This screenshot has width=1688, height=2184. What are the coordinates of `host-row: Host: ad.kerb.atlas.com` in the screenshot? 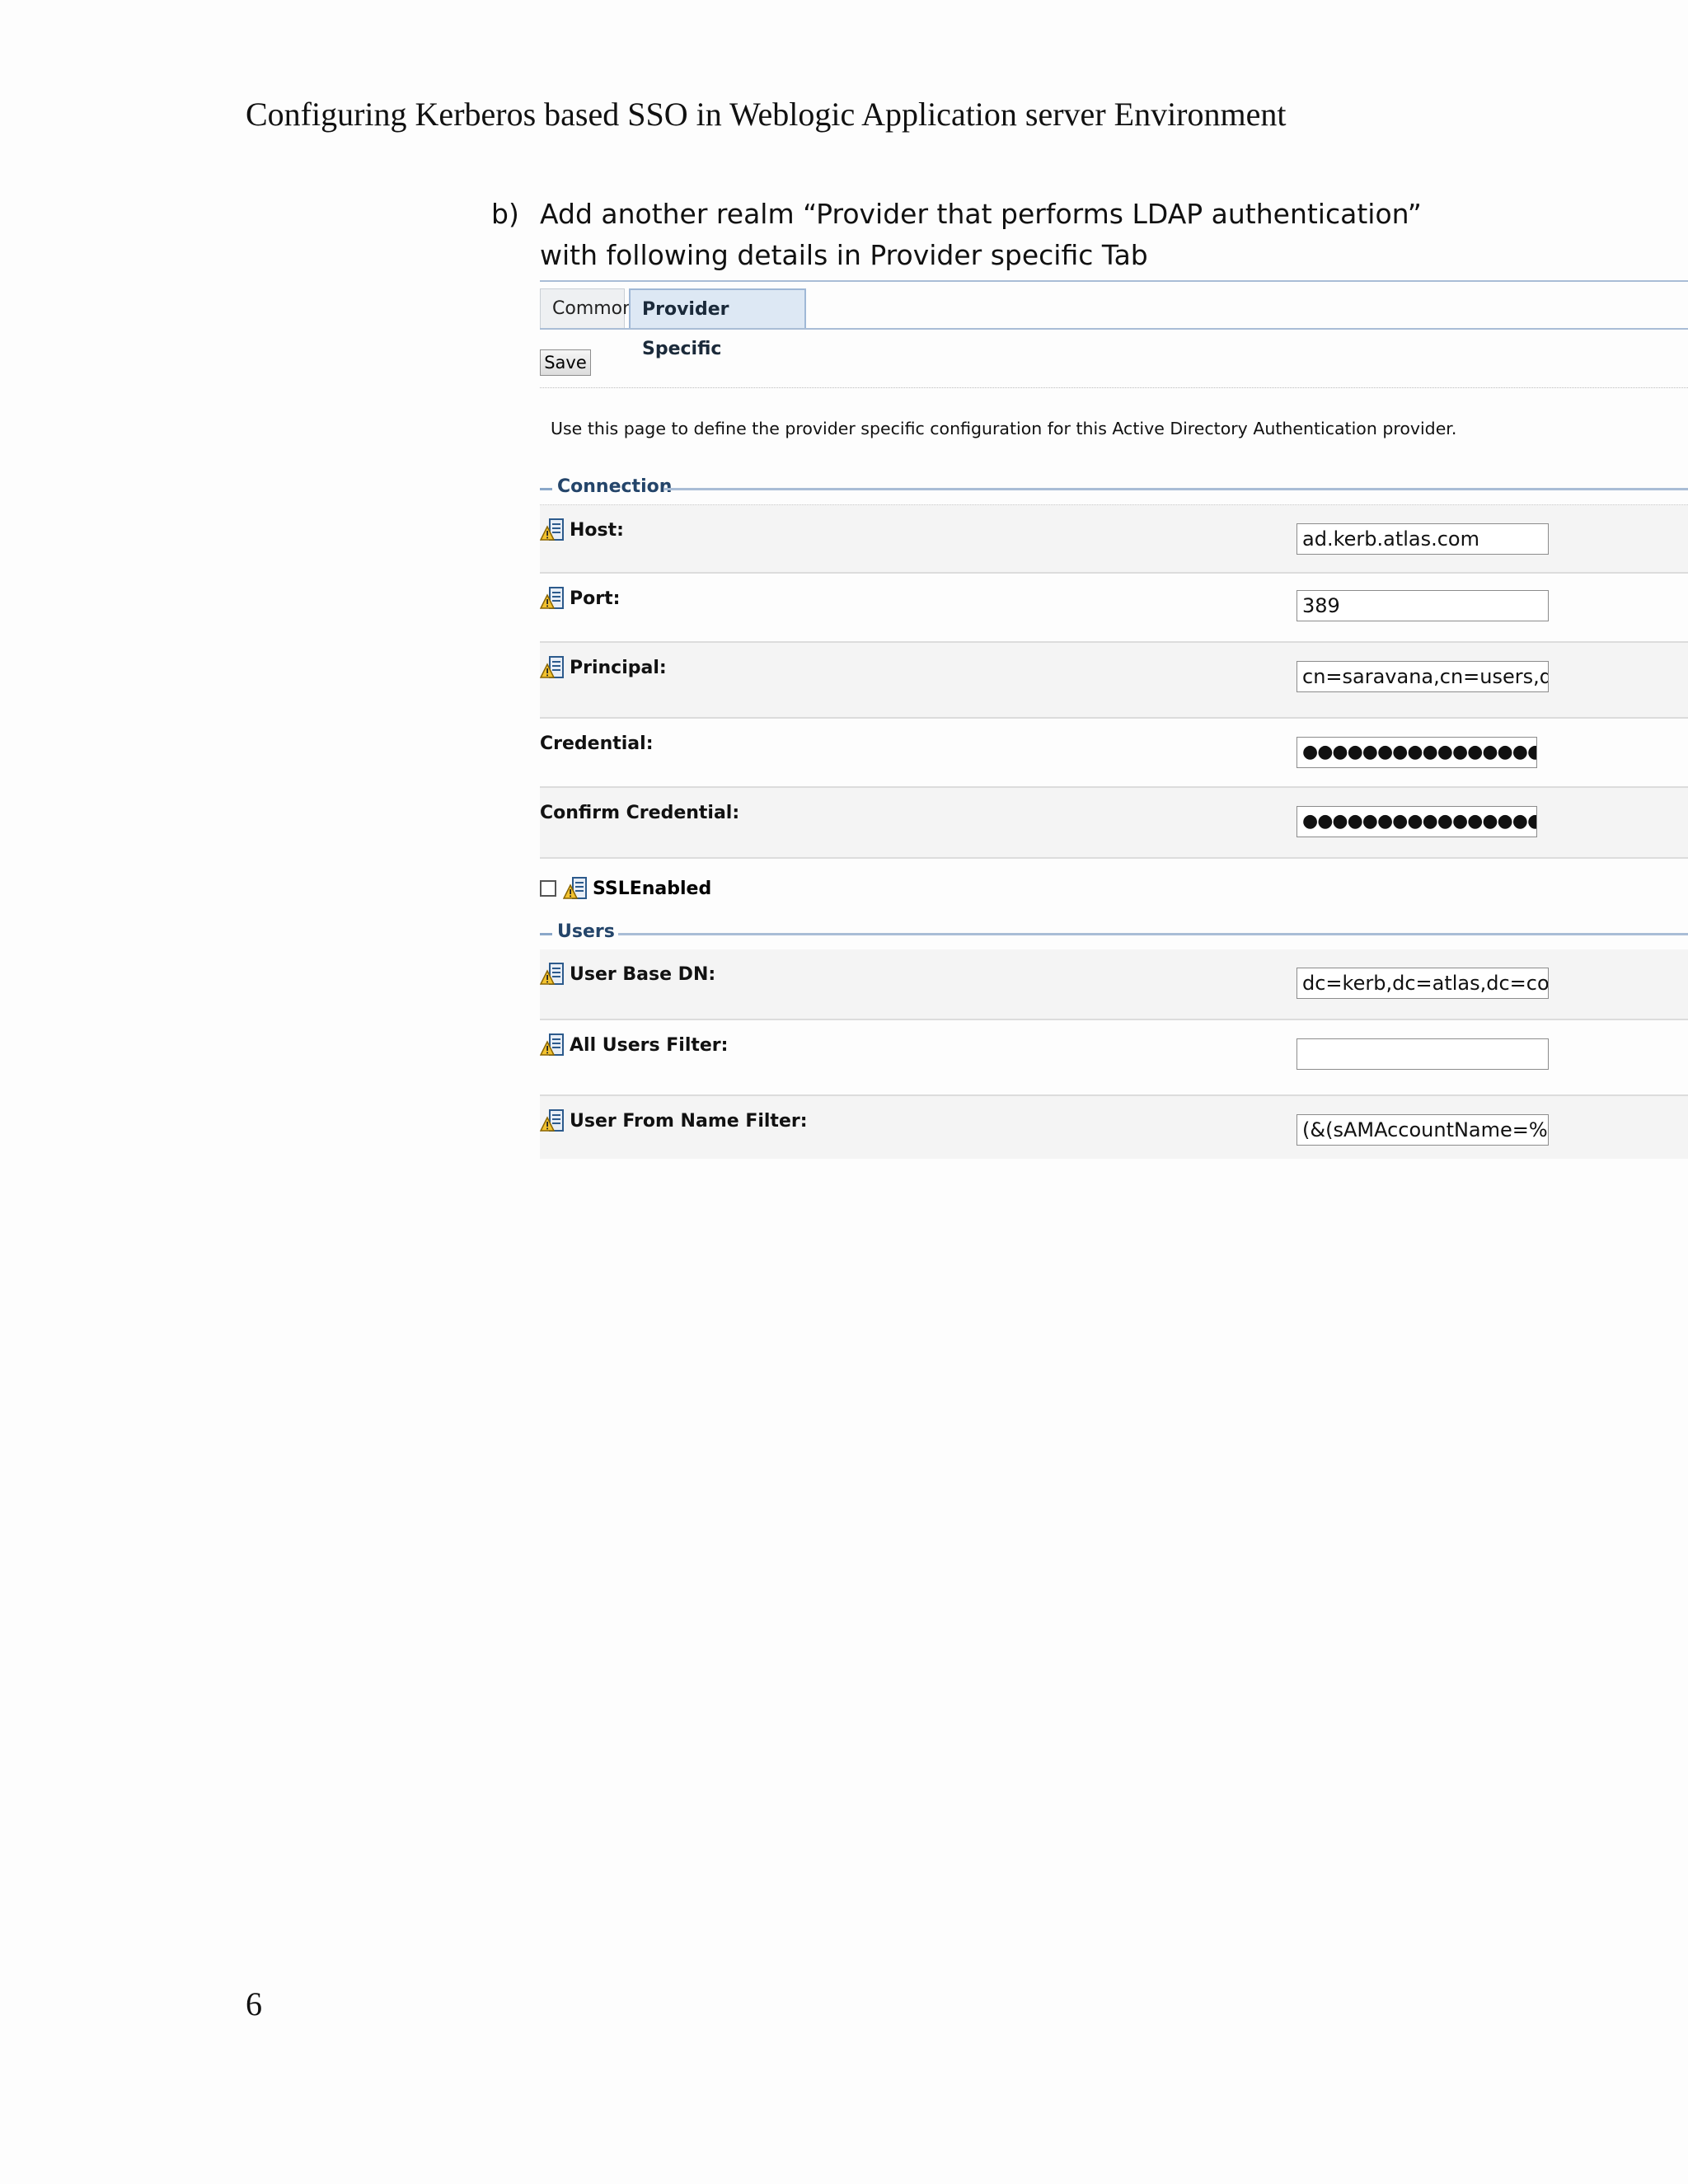 It's located at (1114, 539).